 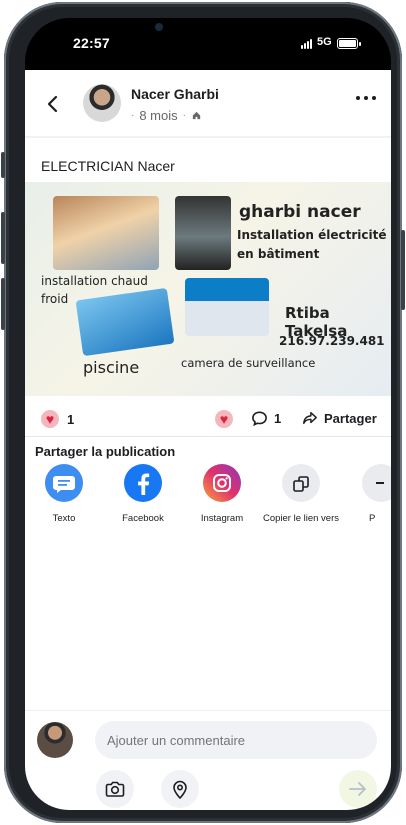 I want to click on signal-icon, so click(x=308, y=44).